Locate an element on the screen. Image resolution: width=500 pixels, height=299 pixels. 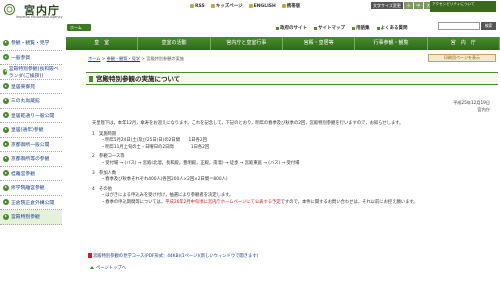
breadcrumb: ホーム > 参観・観覧・見学 > 宮殿特別参観の実施 is located at coordinates (136, 58).